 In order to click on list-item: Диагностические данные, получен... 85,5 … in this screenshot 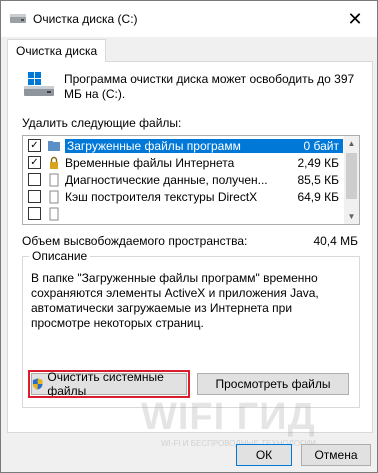, I will do `click(183, 179)`.